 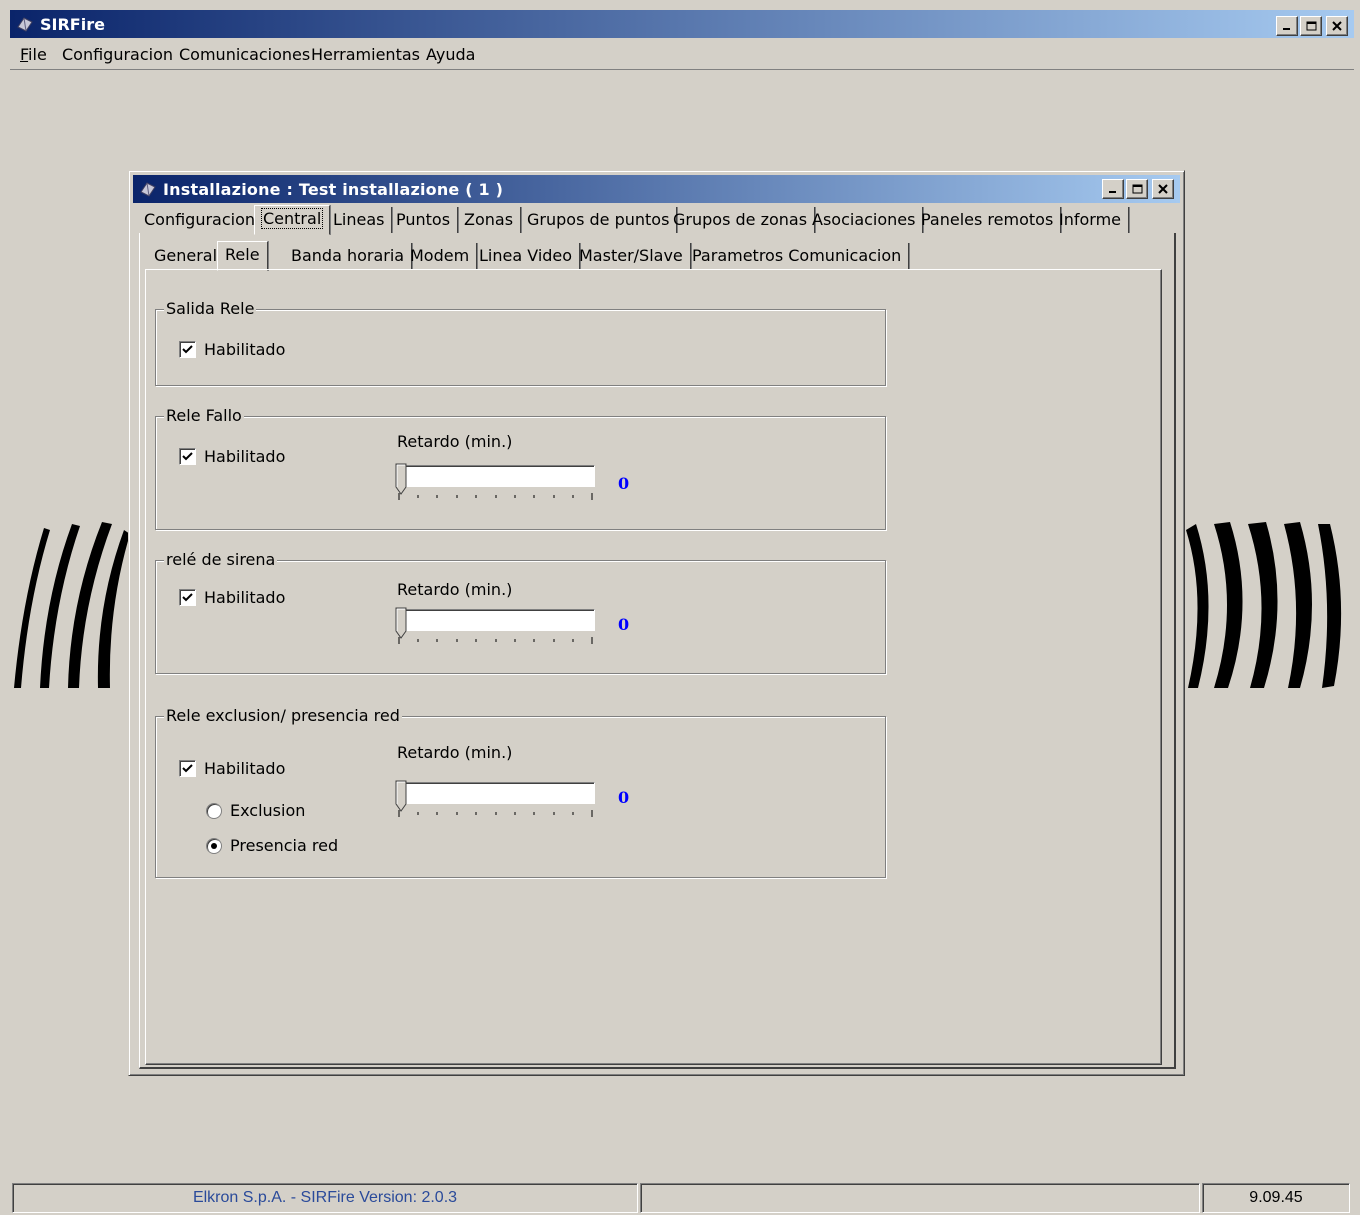 I want to click on rele-fallo-habilitado-checkbox: Habilitado, so click(x=232, y=456).